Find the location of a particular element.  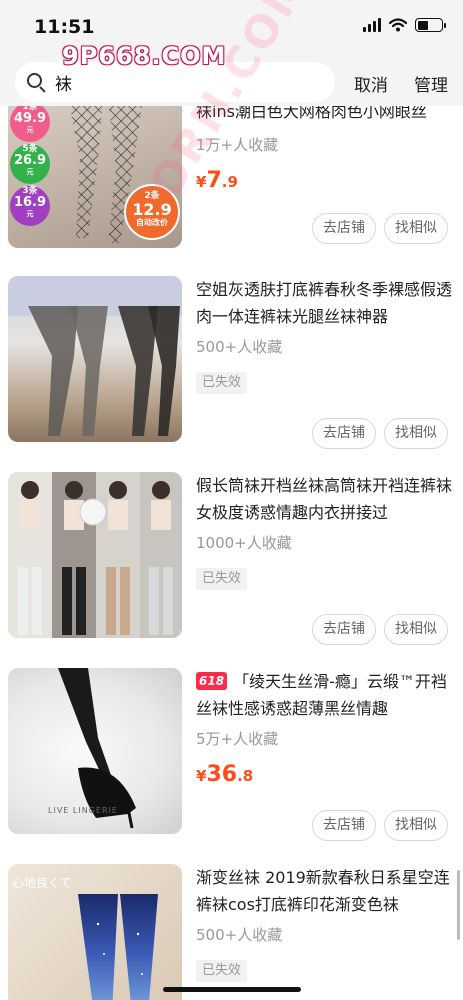

price-badge: 2条 12.9 自动改价 is located at coordinates (152, 212).